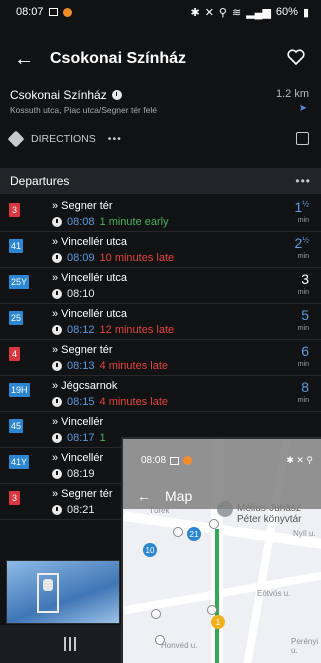 Image resolution: width=321 pixels, height=663 pixels. Describe the element at coordinates (158, 138) in the screenshot. I see `stop-actions: DIRECTIONS •••` at that location.